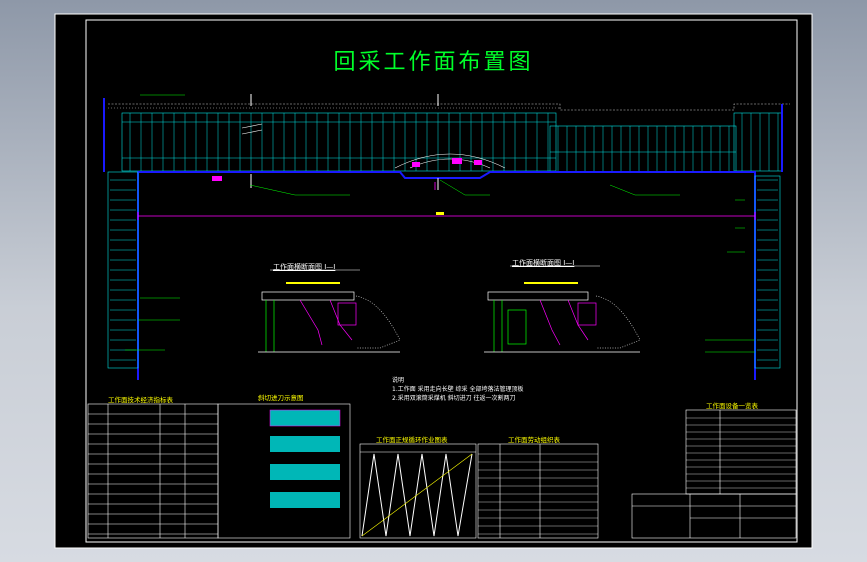 Image resolution: width=867 pixels, height=562 pixels. What do you see at coordinates (551, 283) in the screenshot?
I see `dim-bar-right` at bounding box center [551, 283].